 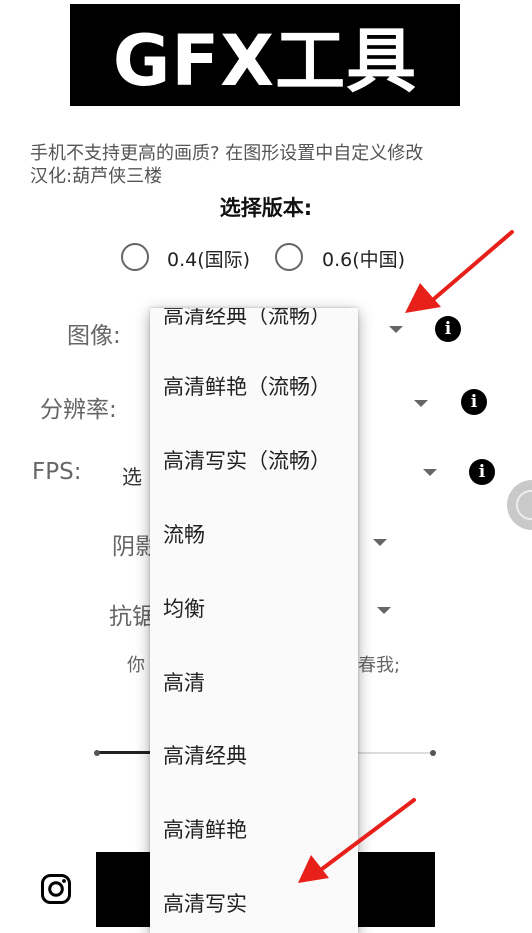 I want to click on instagram-icon, so click(x=56, y=889).